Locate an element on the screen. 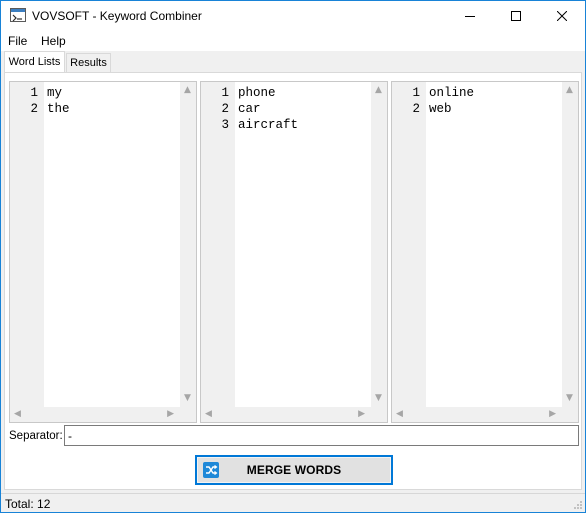 The width and height of the screenshot is (586, 513). status-total: Total: 12 is located at coordinates (28, 504).